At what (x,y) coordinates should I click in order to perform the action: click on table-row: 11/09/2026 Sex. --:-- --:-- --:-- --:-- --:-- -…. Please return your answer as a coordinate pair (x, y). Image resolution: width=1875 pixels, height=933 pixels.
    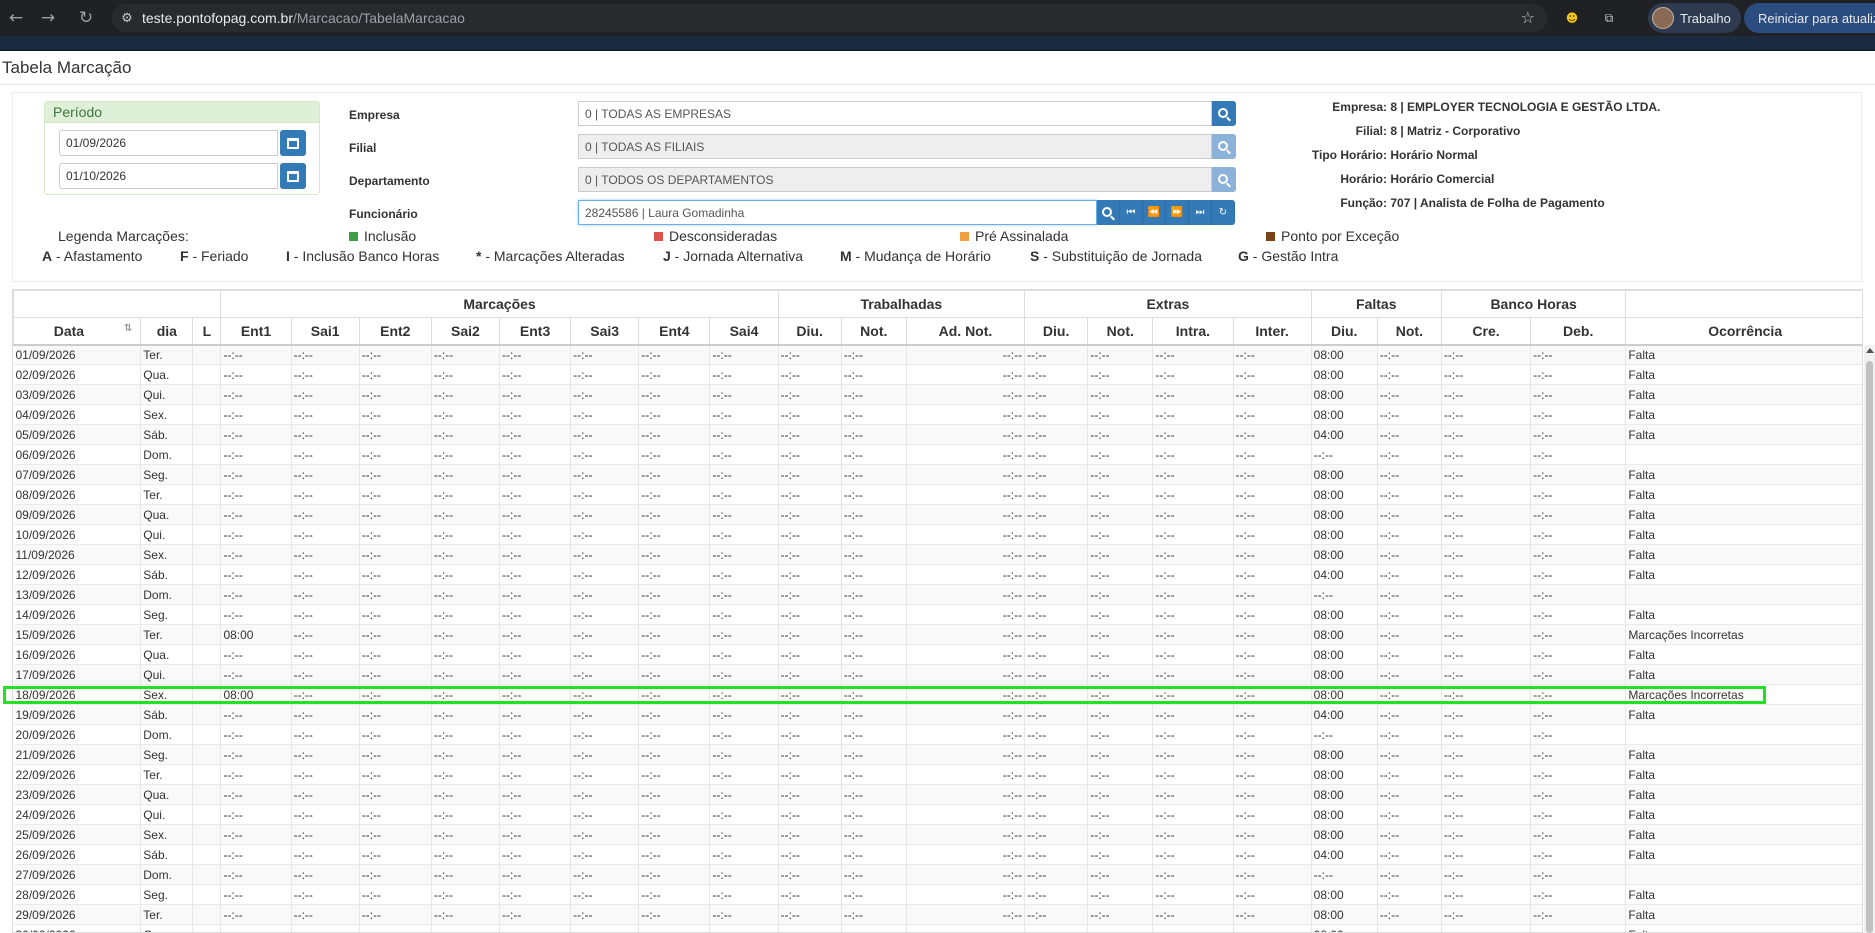
    Looking at the image, I should click on (937, 554).